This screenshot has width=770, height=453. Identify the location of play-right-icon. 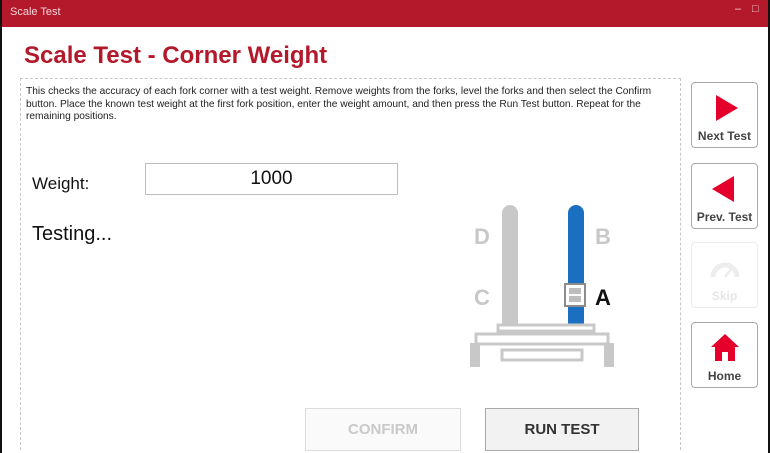
(727, 108).